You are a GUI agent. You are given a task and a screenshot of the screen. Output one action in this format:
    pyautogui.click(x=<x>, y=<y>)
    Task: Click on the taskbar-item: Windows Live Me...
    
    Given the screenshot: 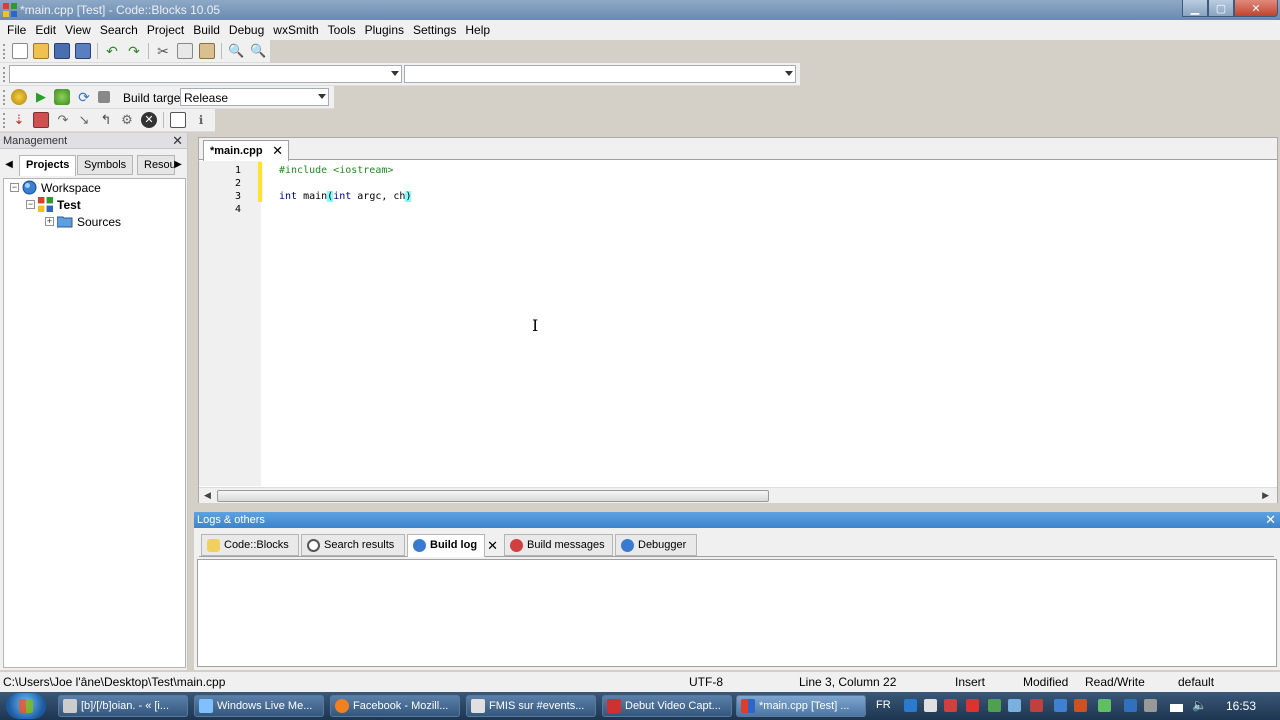 What is the action you would take?
    pyautogui.click(x=259, y=706)
    